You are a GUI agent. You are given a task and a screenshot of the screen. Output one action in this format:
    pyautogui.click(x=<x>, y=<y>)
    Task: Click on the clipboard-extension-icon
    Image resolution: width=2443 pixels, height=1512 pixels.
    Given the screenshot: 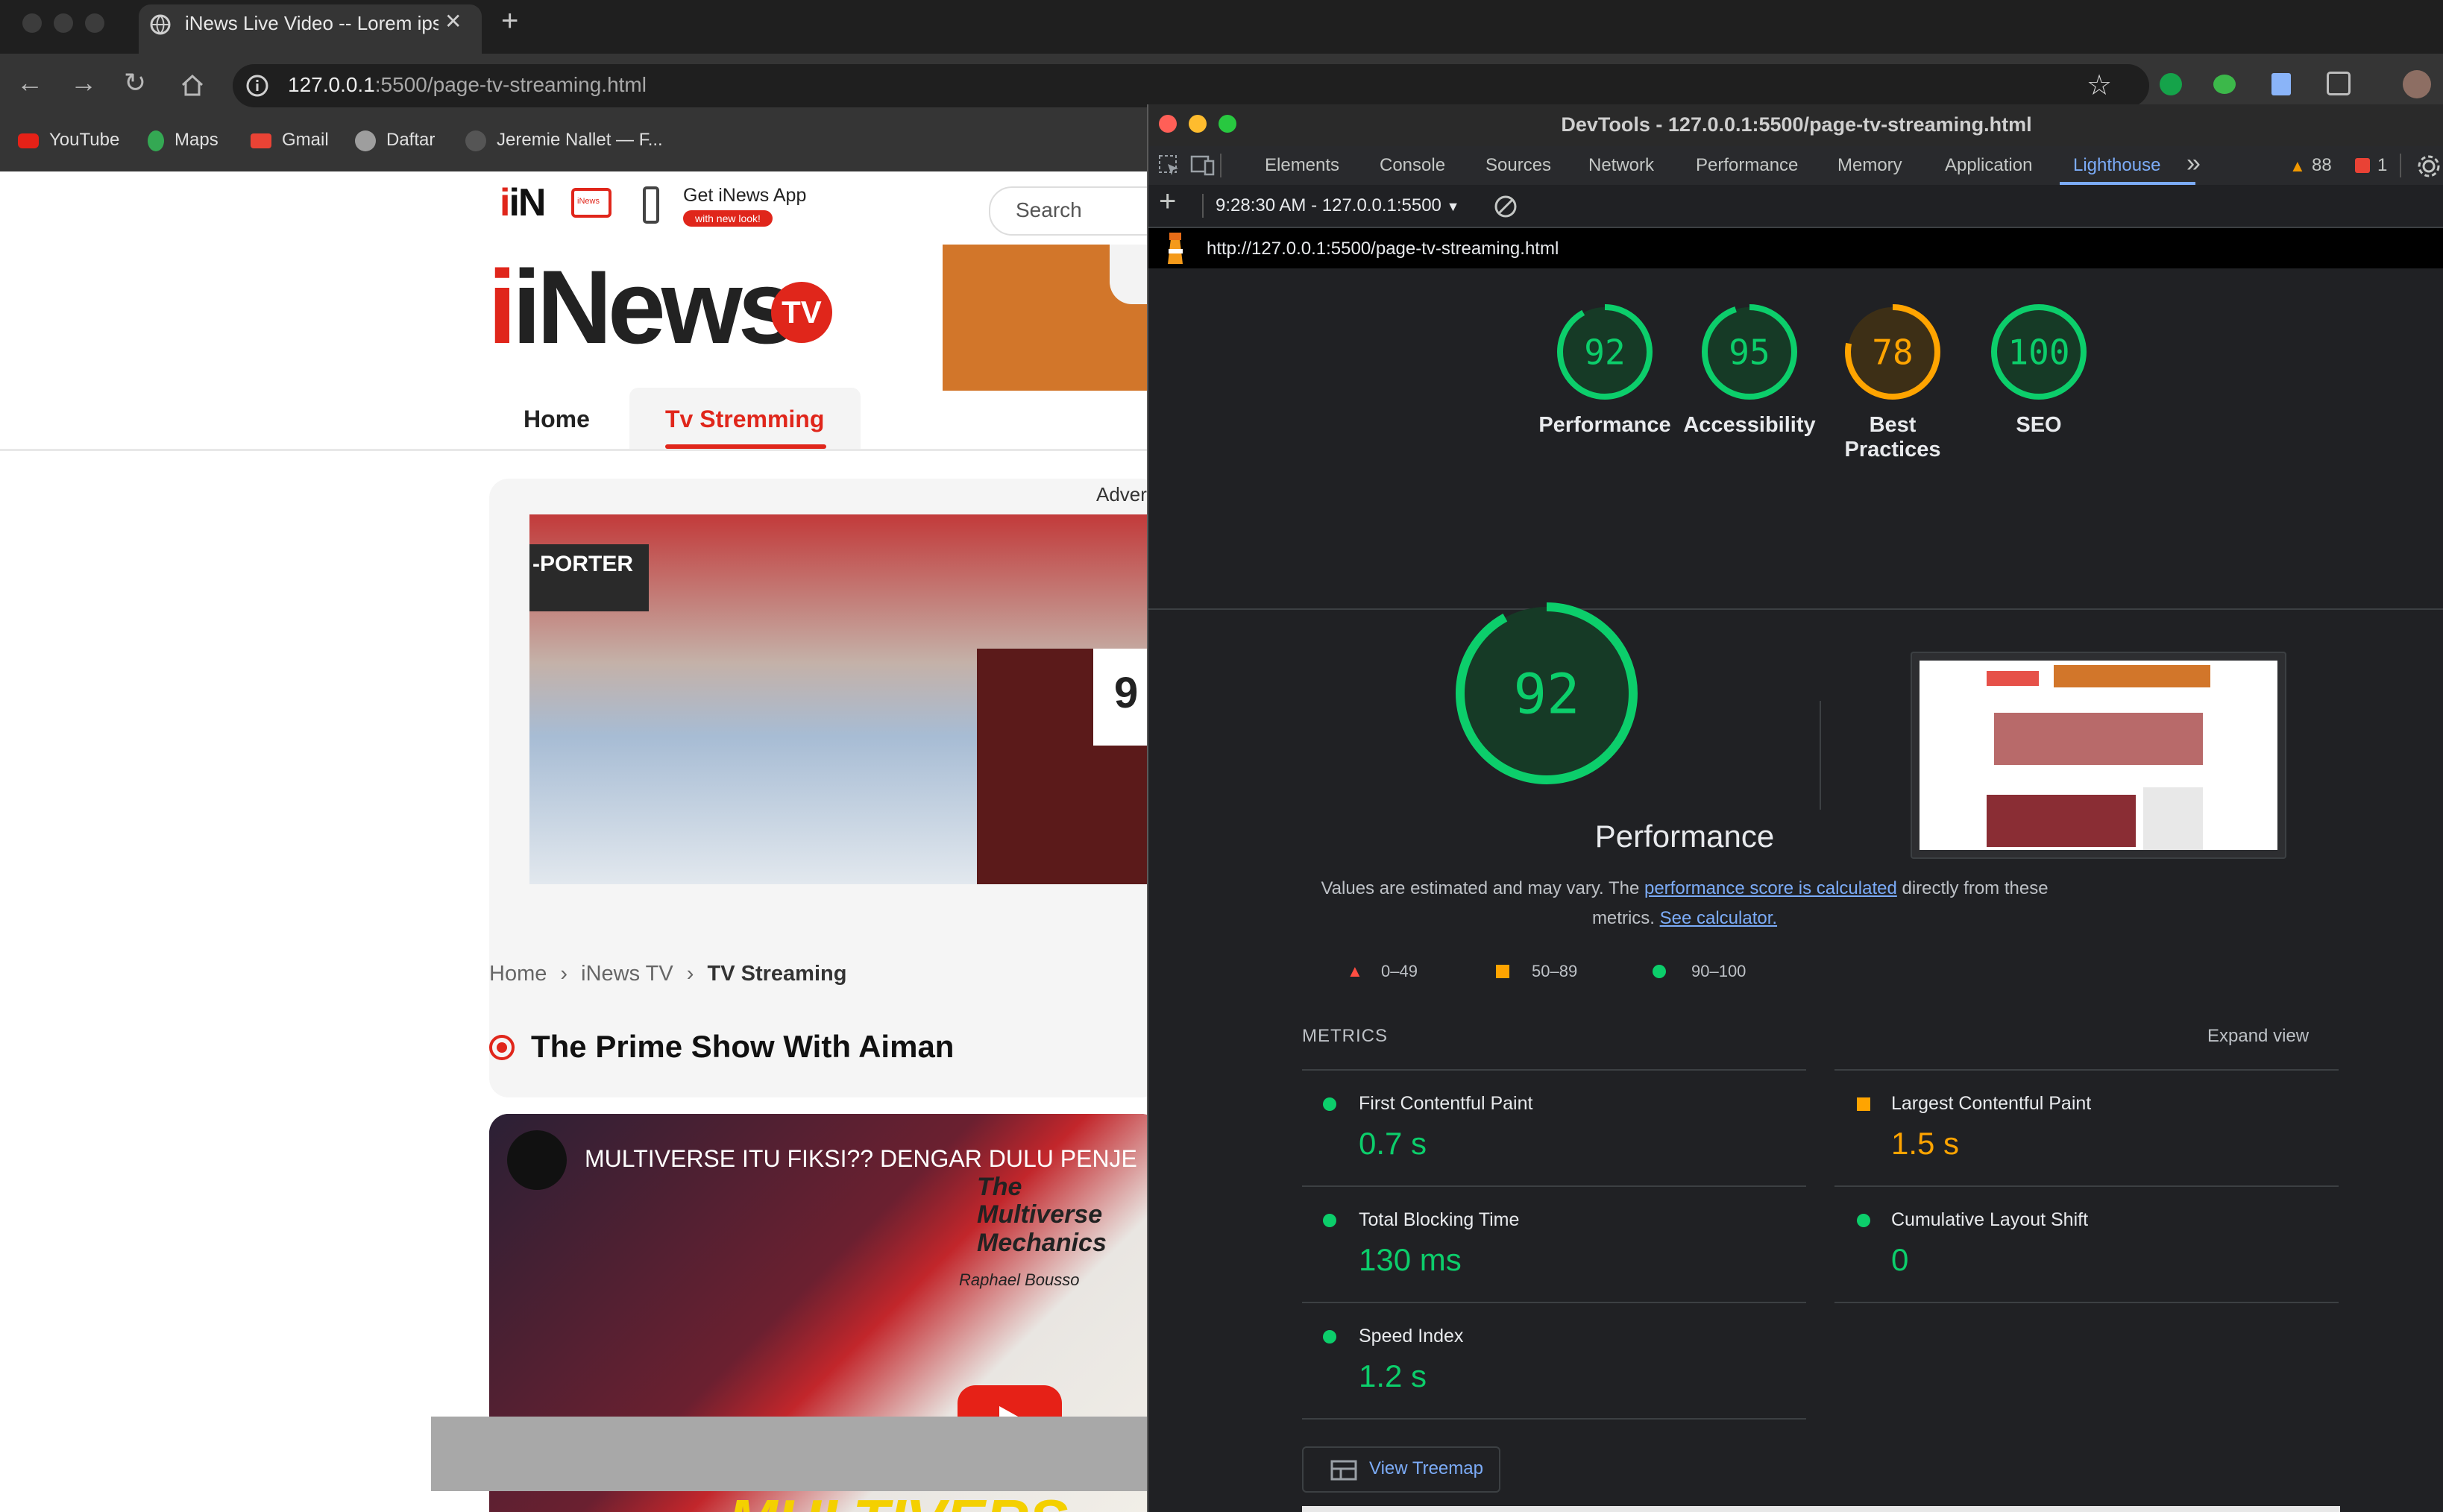 What is the action you would take?
    pyautogui.click(x=2281, y=84)
    